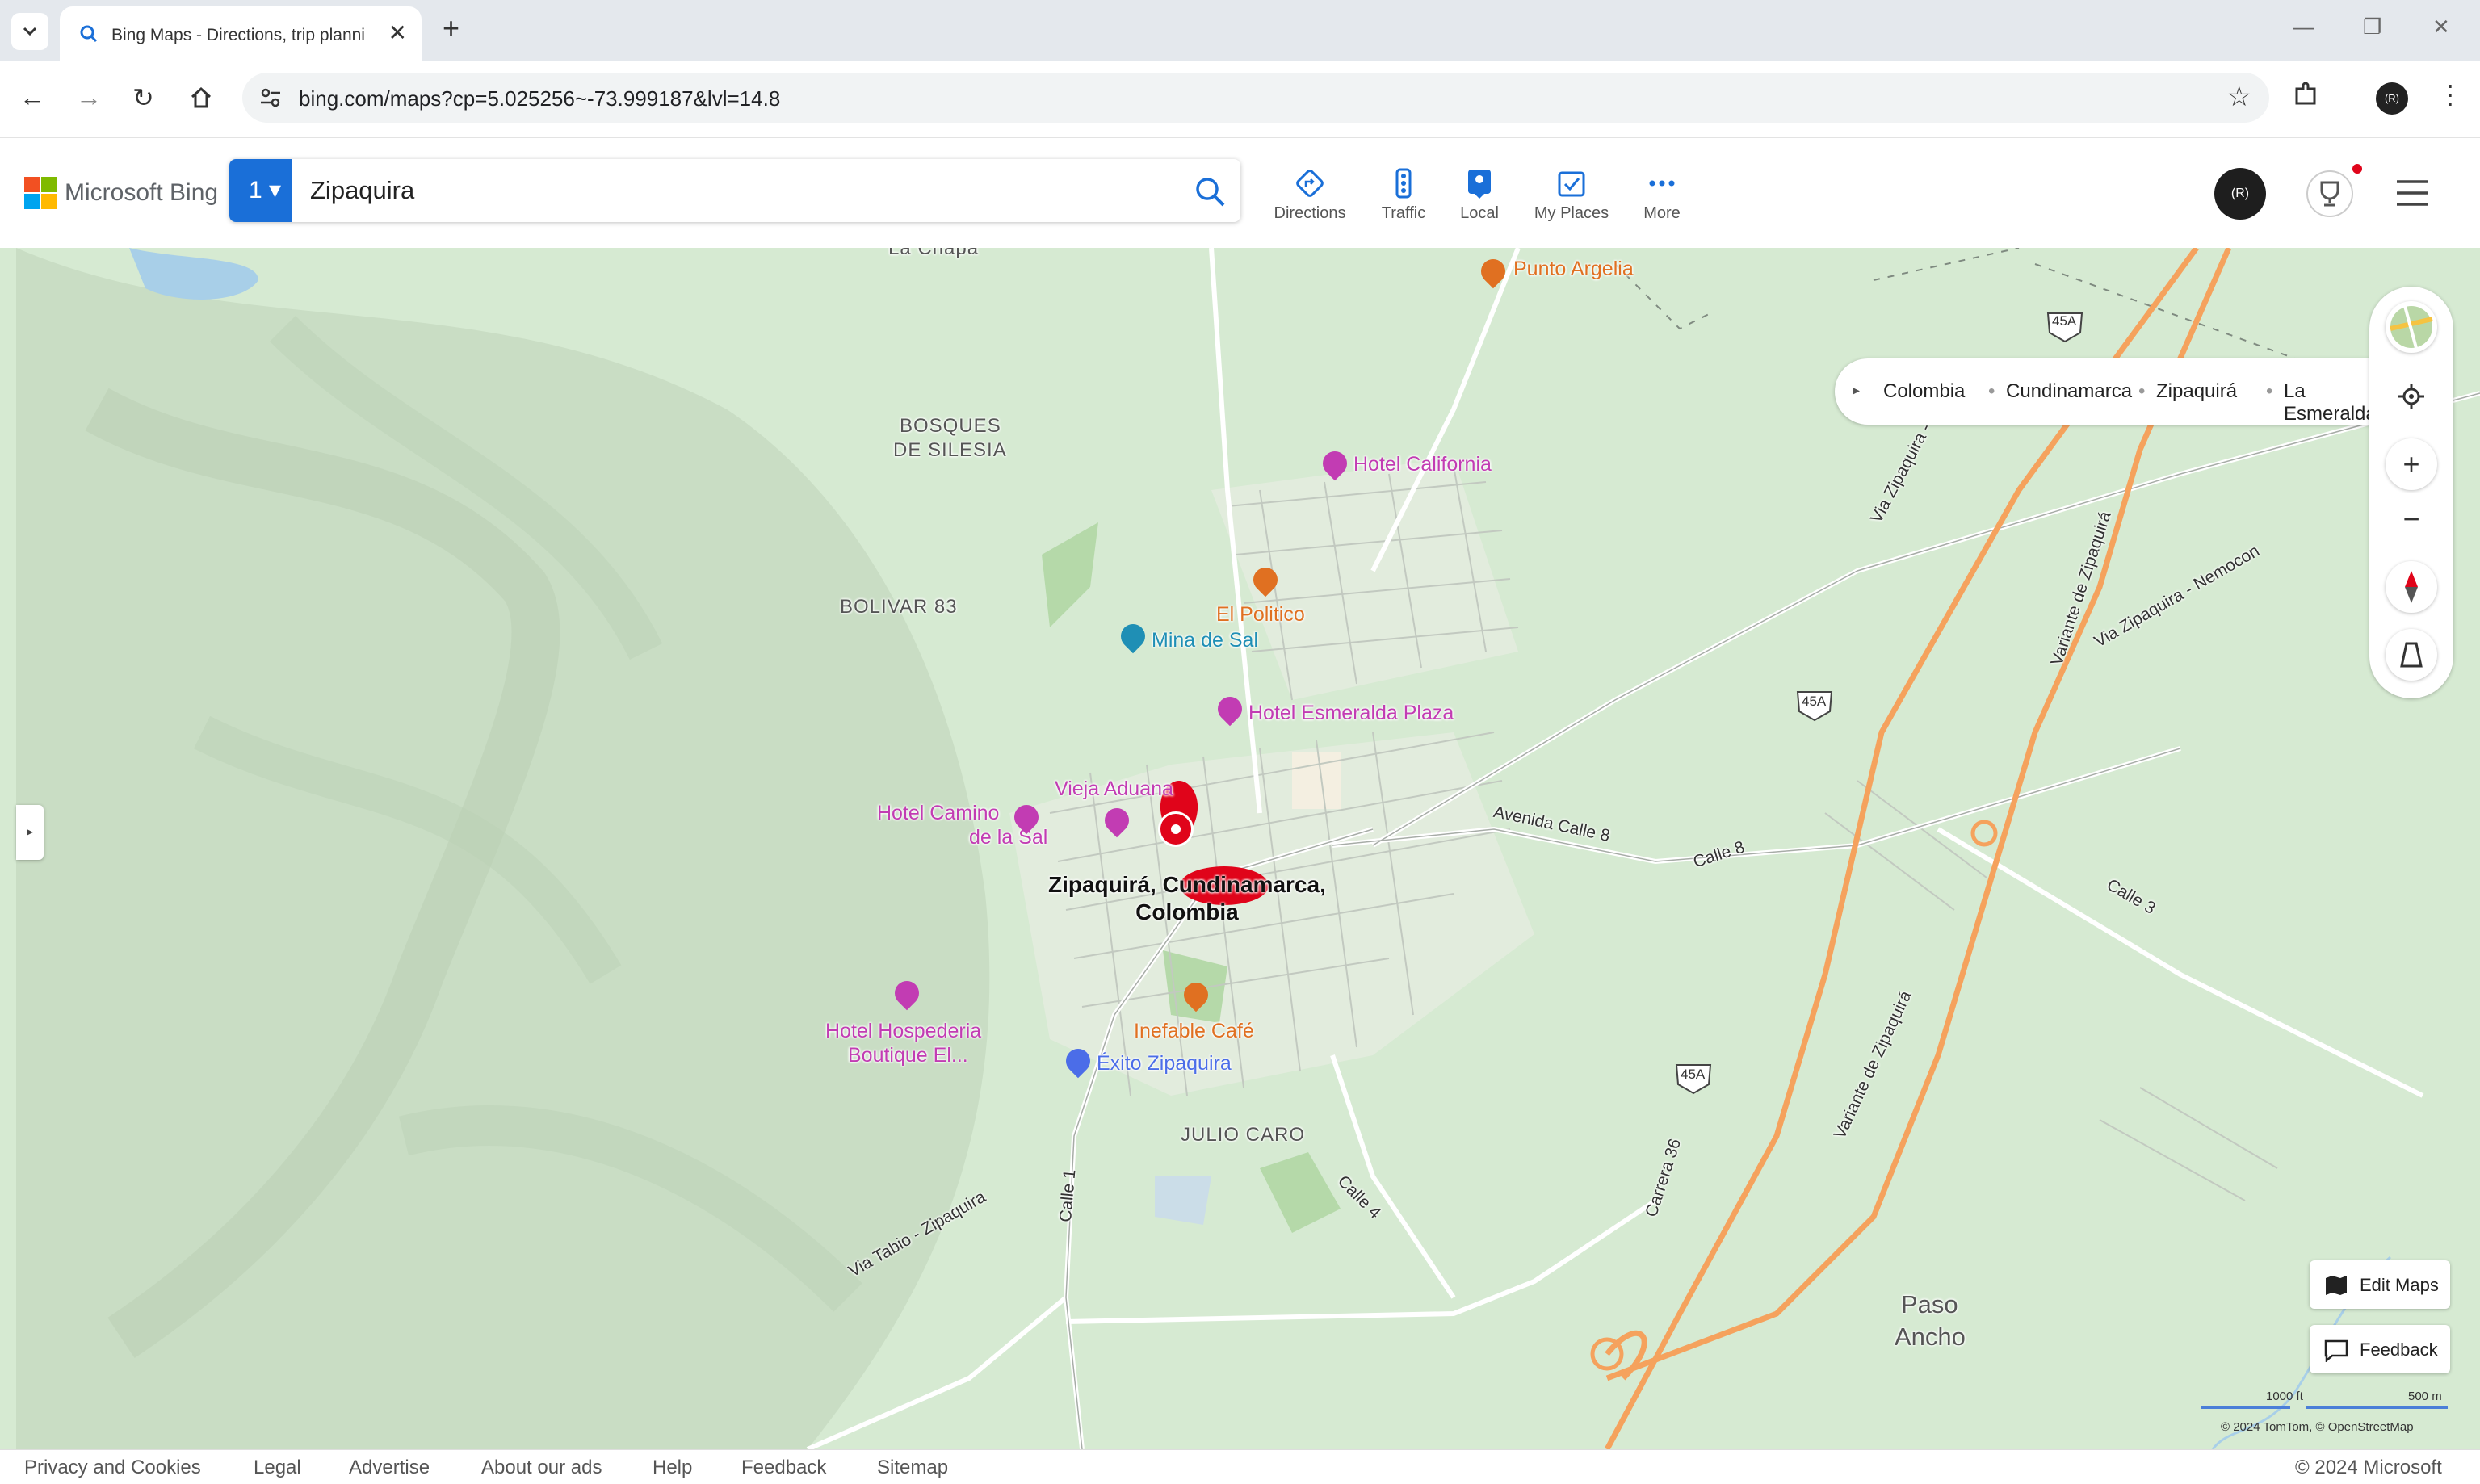 This screenshot has height=1484, width=2480. I want to click on minimize-icon: —, so click(2303, 28).